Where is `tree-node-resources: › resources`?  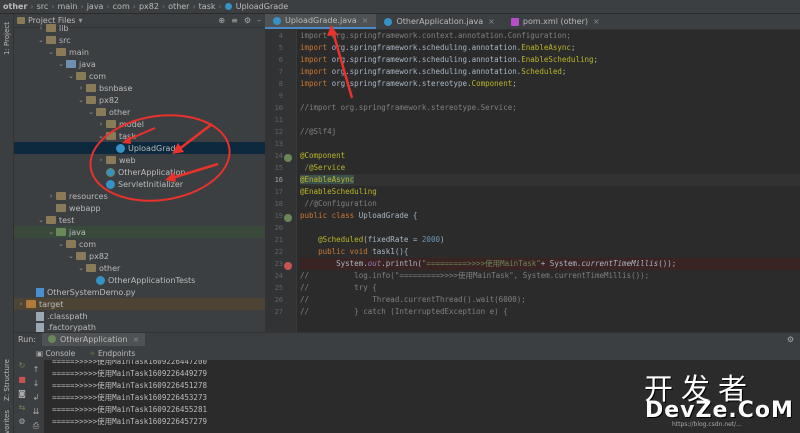
tree-node-resources: › resources is located at coordinates (139, 196).